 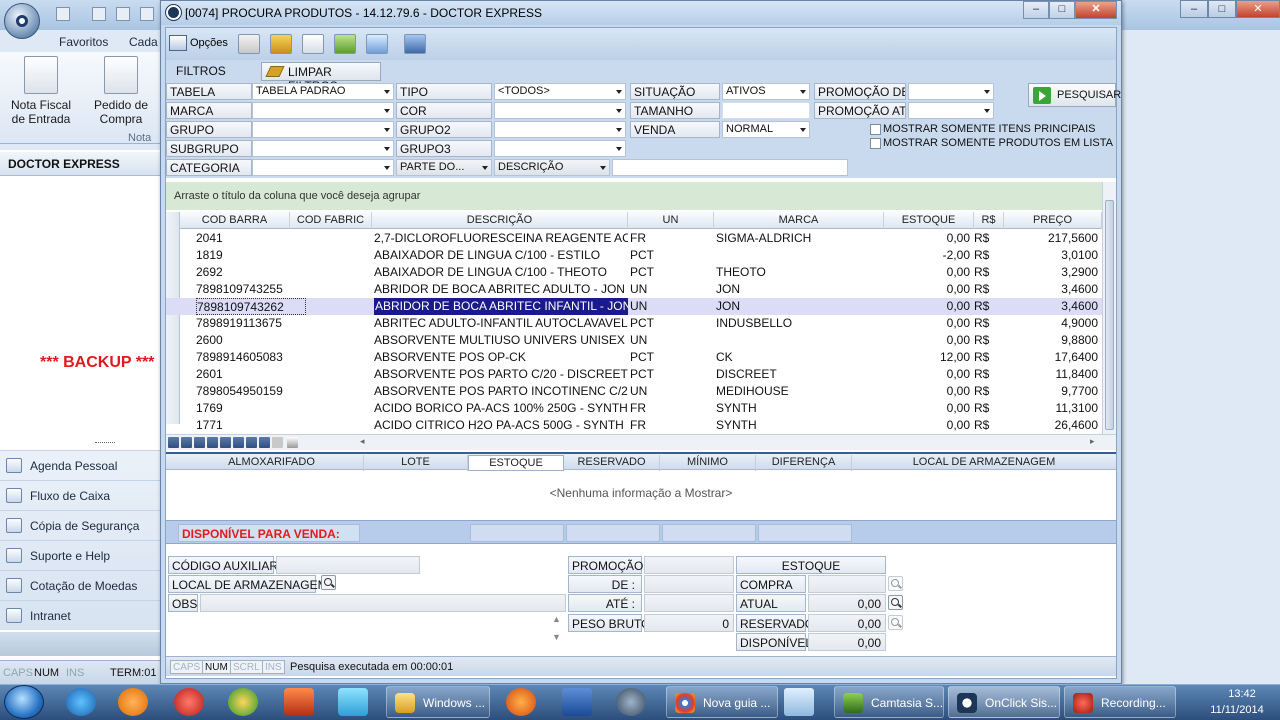 I want to click on column-cod-fabric: COD FABRIC, so click(x=331, y=220).